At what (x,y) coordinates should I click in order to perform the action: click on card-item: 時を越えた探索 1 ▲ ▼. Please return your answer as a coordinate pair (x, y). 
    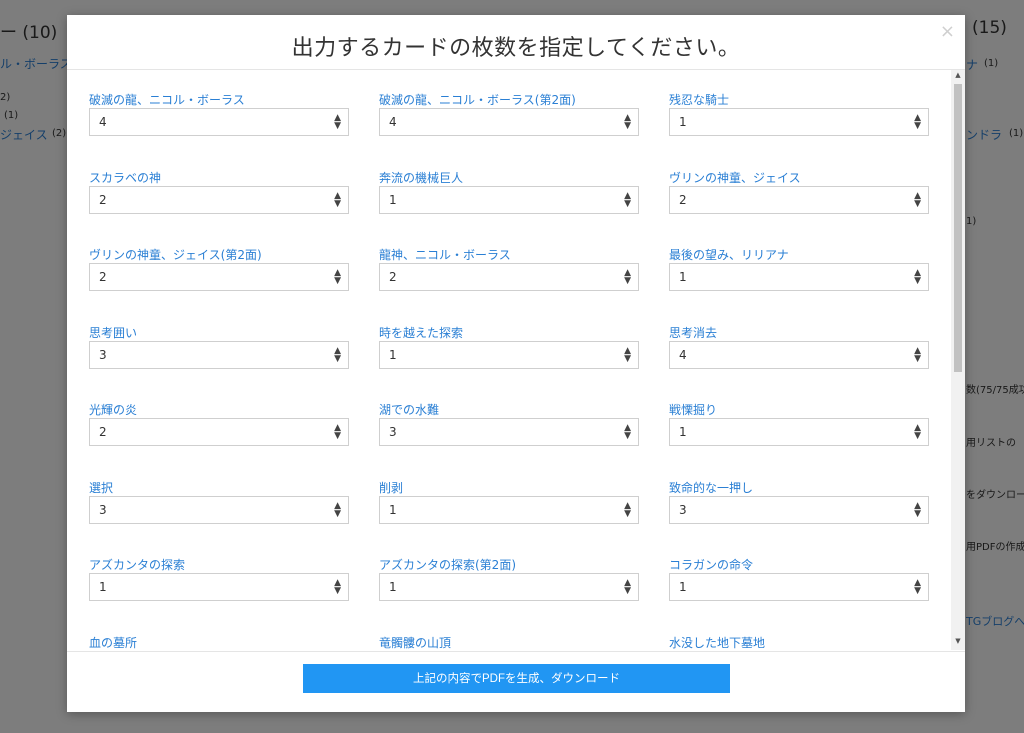
    Looking at the image, I should click on (509, 364).